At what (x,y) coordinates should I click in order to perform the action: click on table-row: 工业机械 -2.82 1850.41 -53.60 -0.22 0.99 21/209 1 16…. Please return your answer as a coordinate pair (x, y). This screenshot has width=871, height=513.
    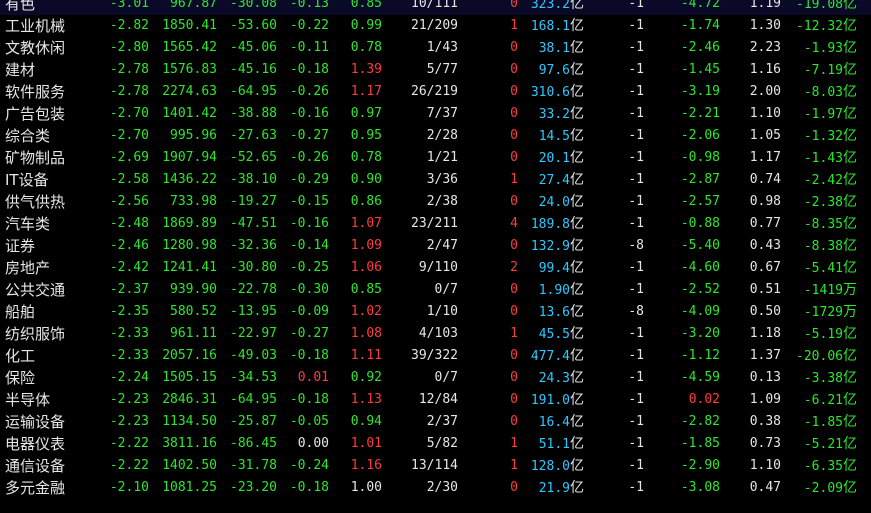
    Looking at the image, I should click on (435, 26).